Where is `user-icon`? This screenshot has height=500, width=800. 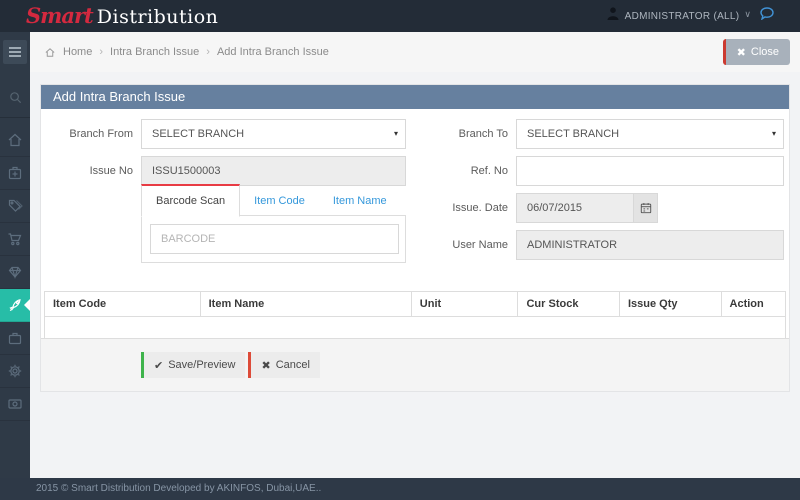
user-icon is located at coordinates (613, 16).